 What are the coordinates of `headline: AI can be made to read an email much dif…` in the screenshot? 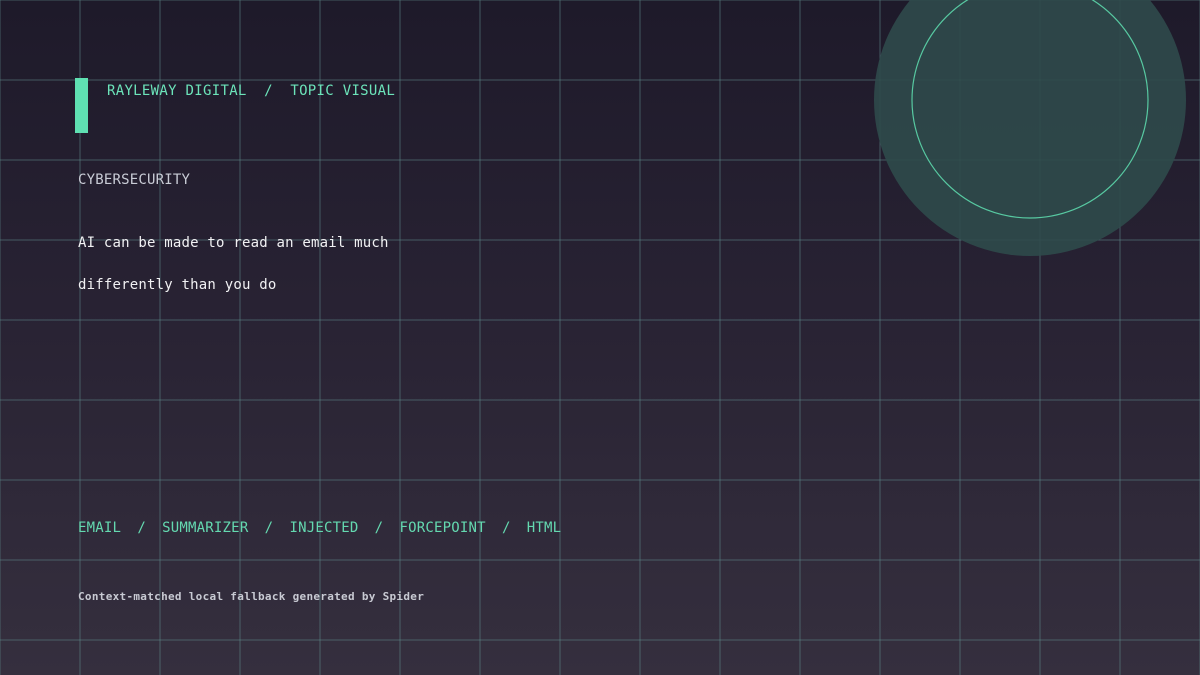 It's located at (288, 264).